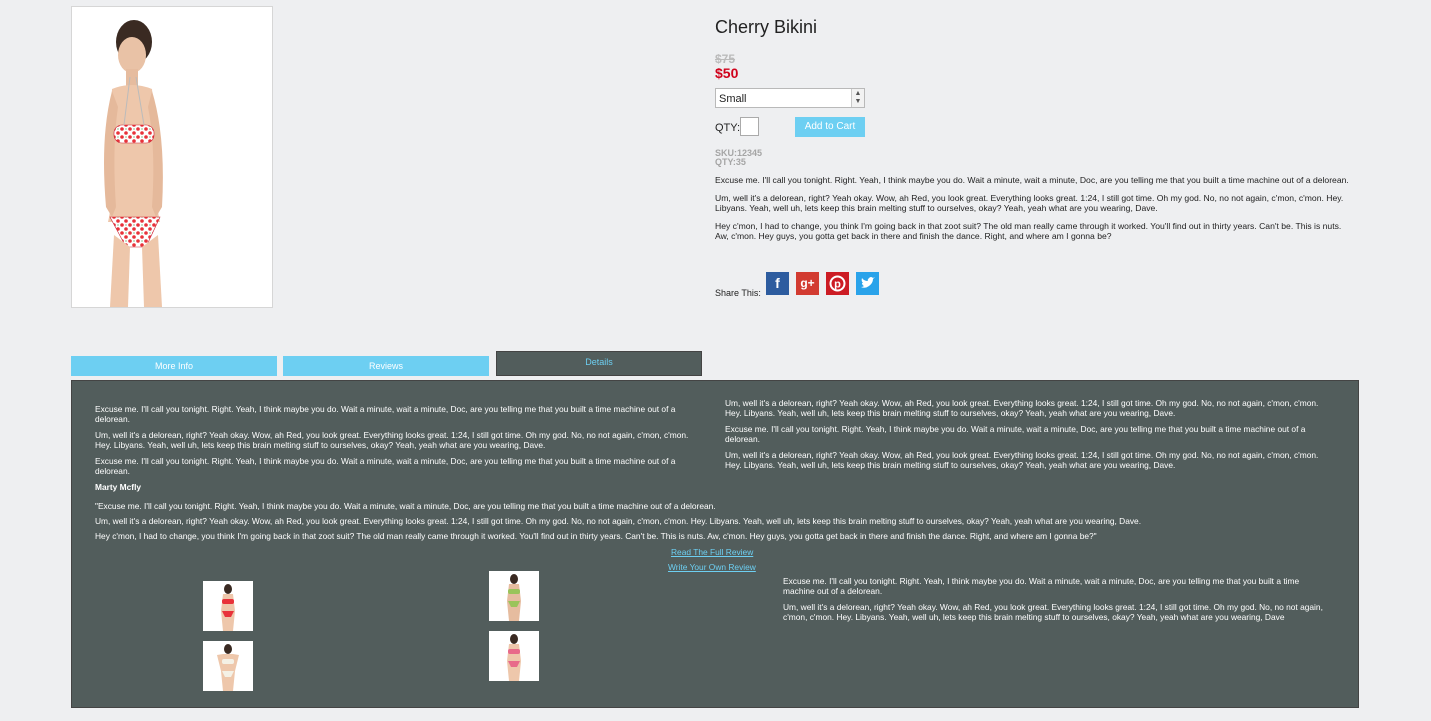 This screenshot has height=721, width=1431. What do you see at coordinates (118, 487) in the screenshot?
I see `reviewer-name: Marty Mcfly` at bounding box center [118, 487].